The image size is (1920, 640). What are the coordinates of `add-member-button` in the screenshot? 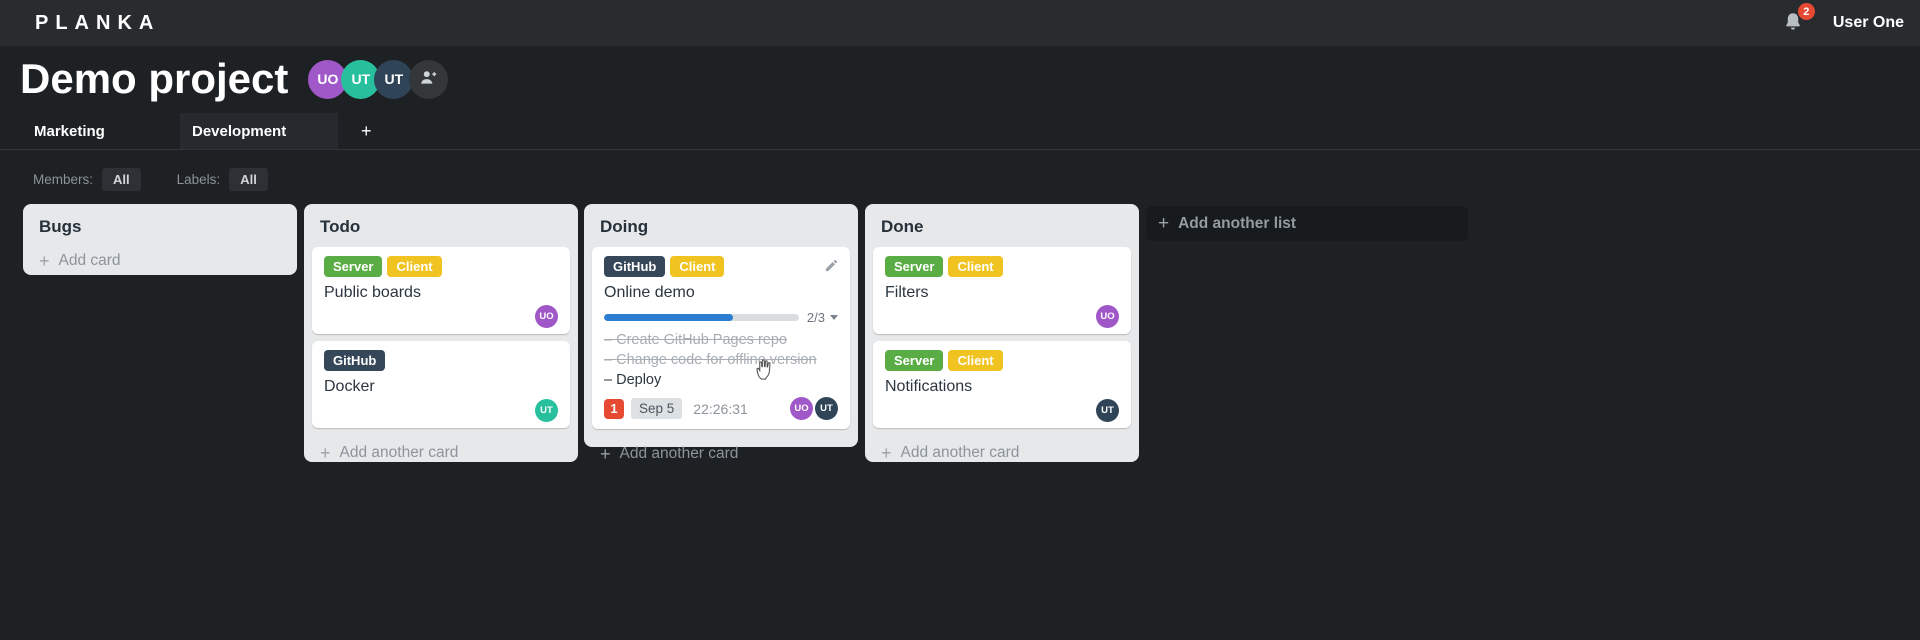 It's located at (429, 79).